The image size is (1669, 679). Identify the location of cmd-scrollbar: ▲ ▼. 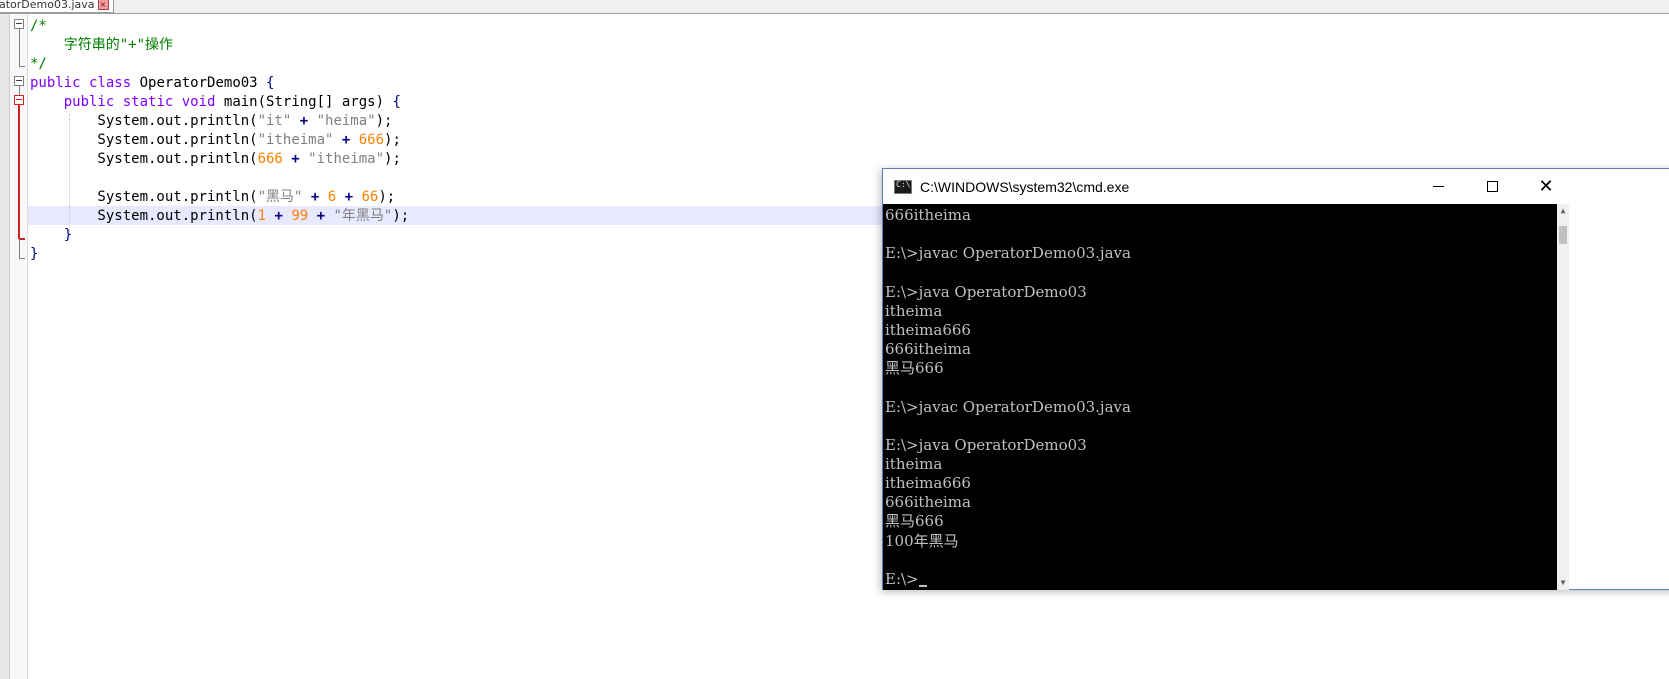
(1563, 397).